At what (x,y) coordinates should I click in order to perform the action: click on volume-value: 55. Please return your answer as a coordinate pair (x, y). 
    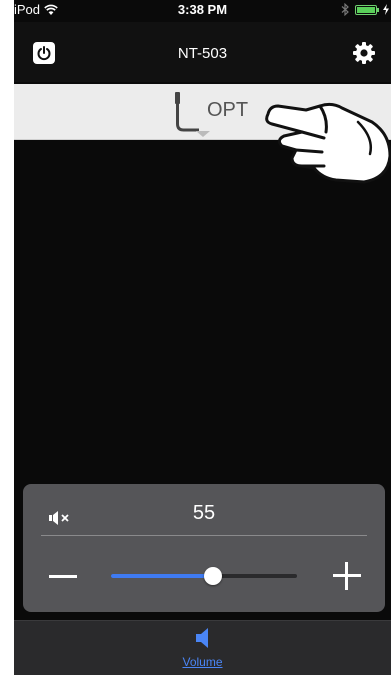
    Looking at the image, I should click on (204, 513).